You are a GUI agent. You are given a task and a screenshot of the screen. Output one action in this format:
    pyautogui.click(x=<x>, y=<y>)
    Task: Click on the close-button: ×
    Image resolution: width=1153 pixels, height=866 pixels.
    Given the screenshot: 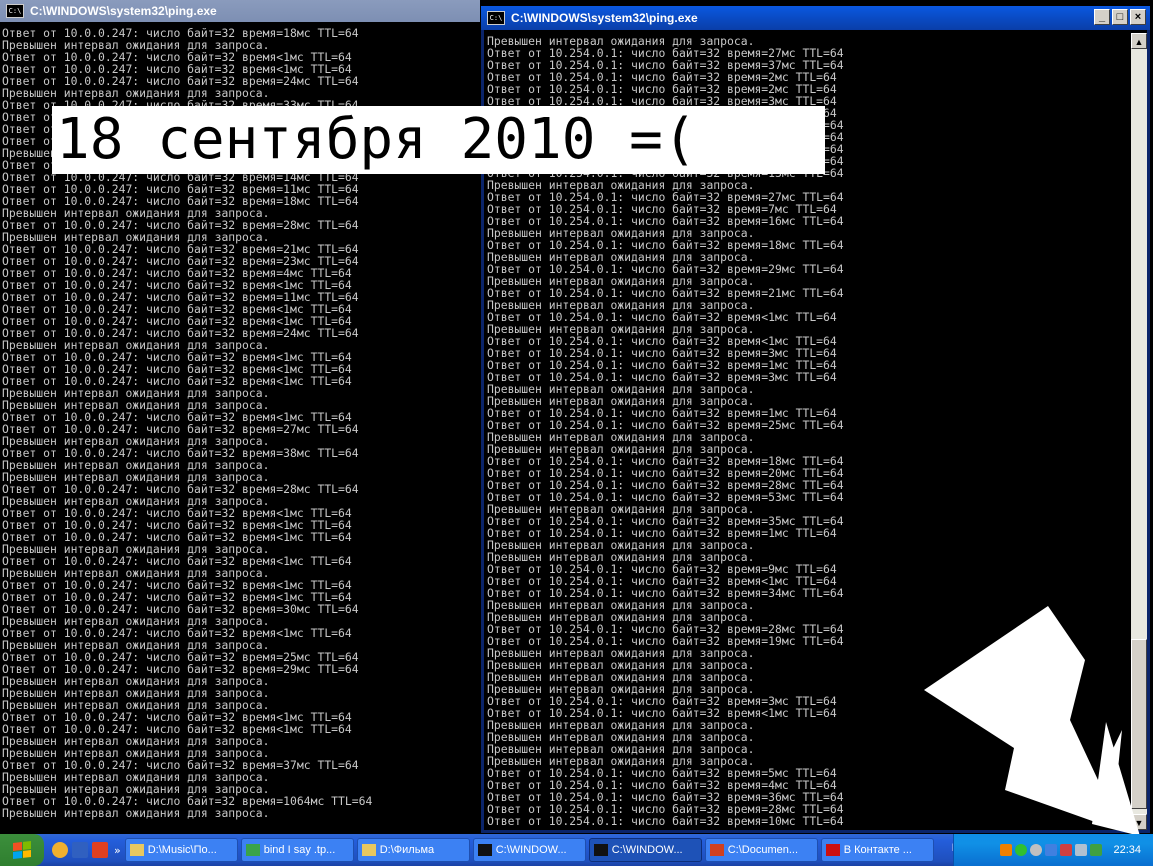 What is the action you would take?
    pyautogui.click(x=1138, y=17)
    